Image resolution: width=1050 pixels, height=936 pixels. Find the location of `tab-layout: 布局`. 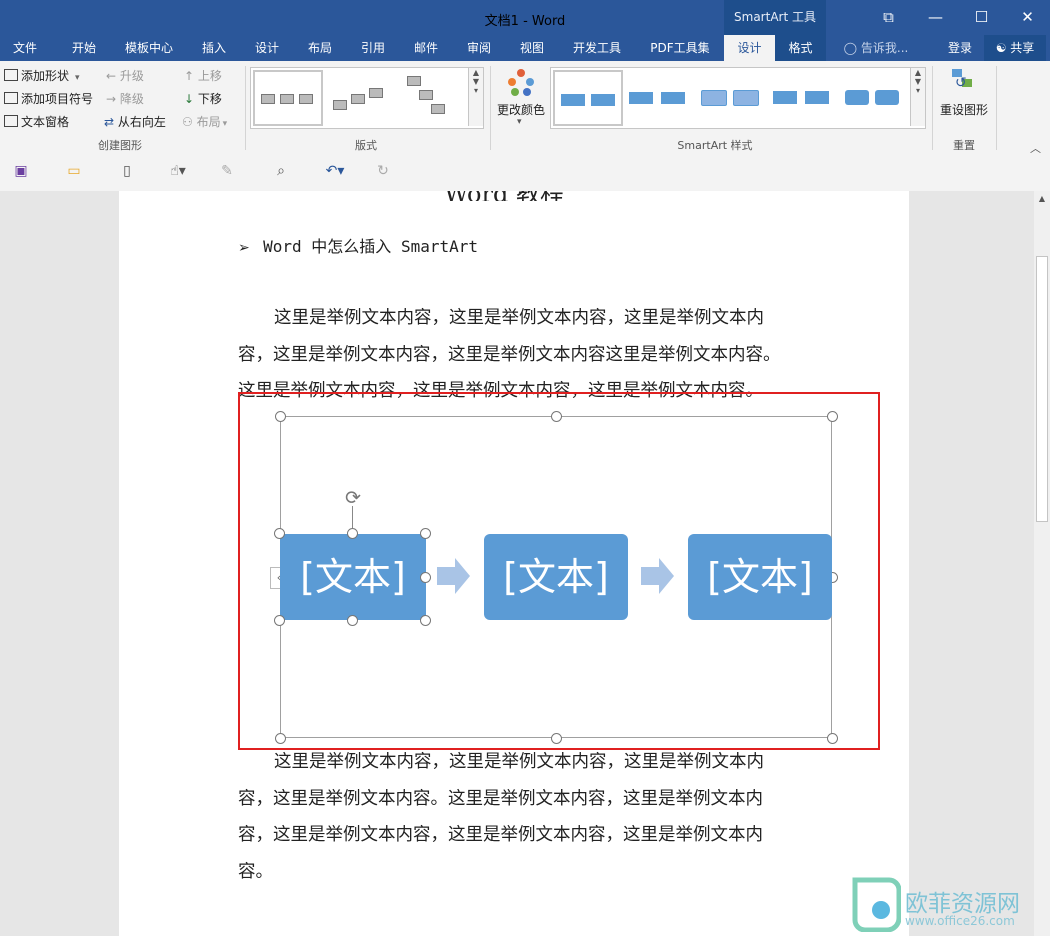

tab-layout: 布局 is located at coordinates (320, 48).